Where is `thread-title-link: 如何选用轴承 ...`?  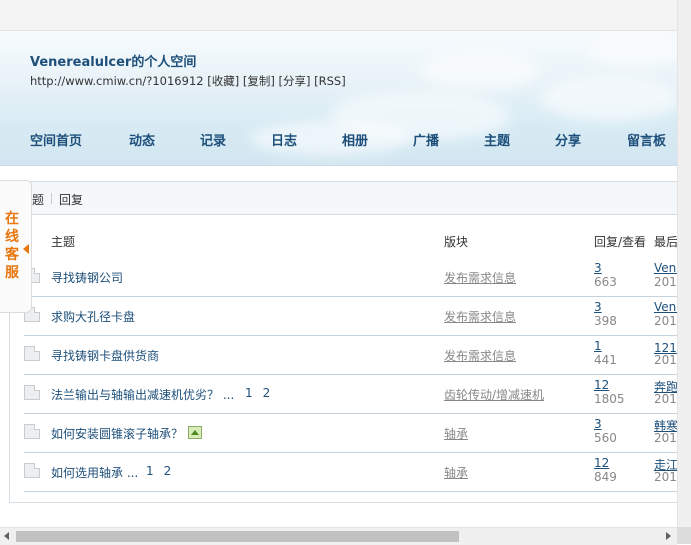 thread-title-link: 如何选用轴承 ... is located at coordinates (94, 472).